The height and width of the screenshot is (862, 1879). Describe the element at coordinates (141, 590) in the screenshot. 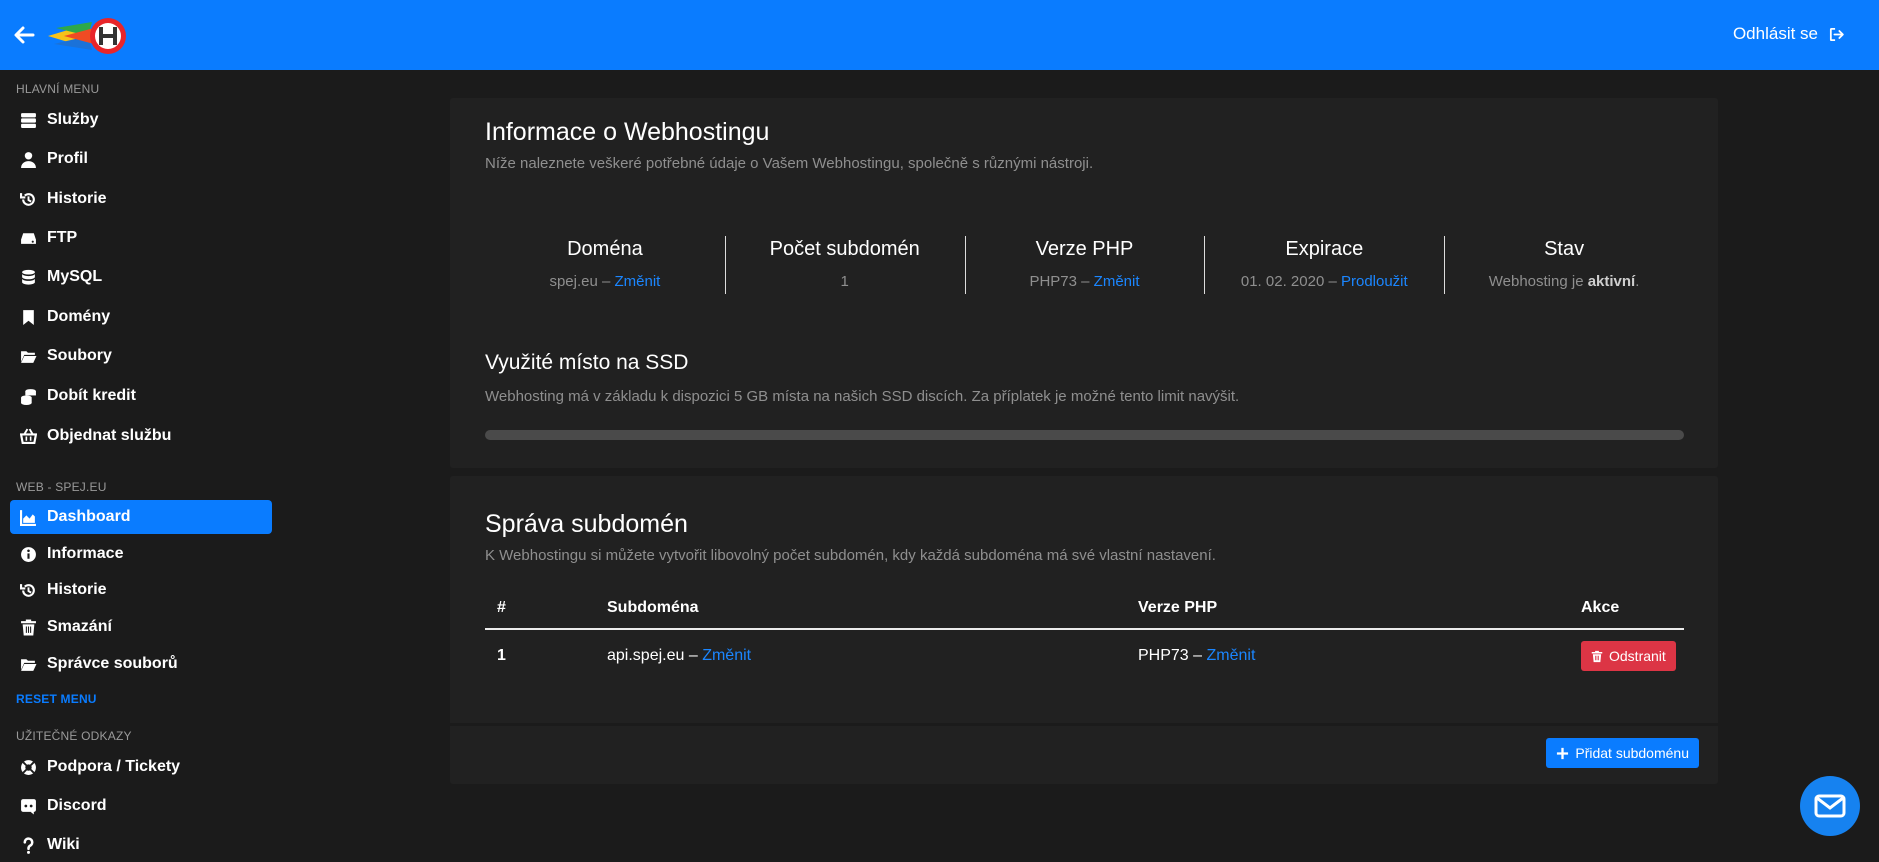

I see `sidebar-item-web-history: Historie` at that location.